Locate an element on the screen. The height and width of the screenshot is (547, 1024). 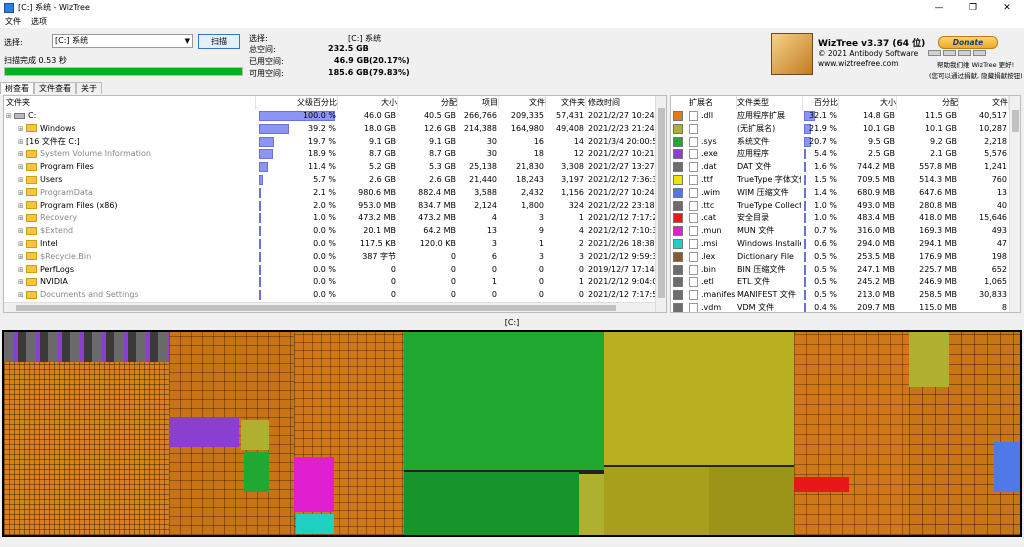
website-link: www.wiztreefree.com is located at coordinates (858, 63).